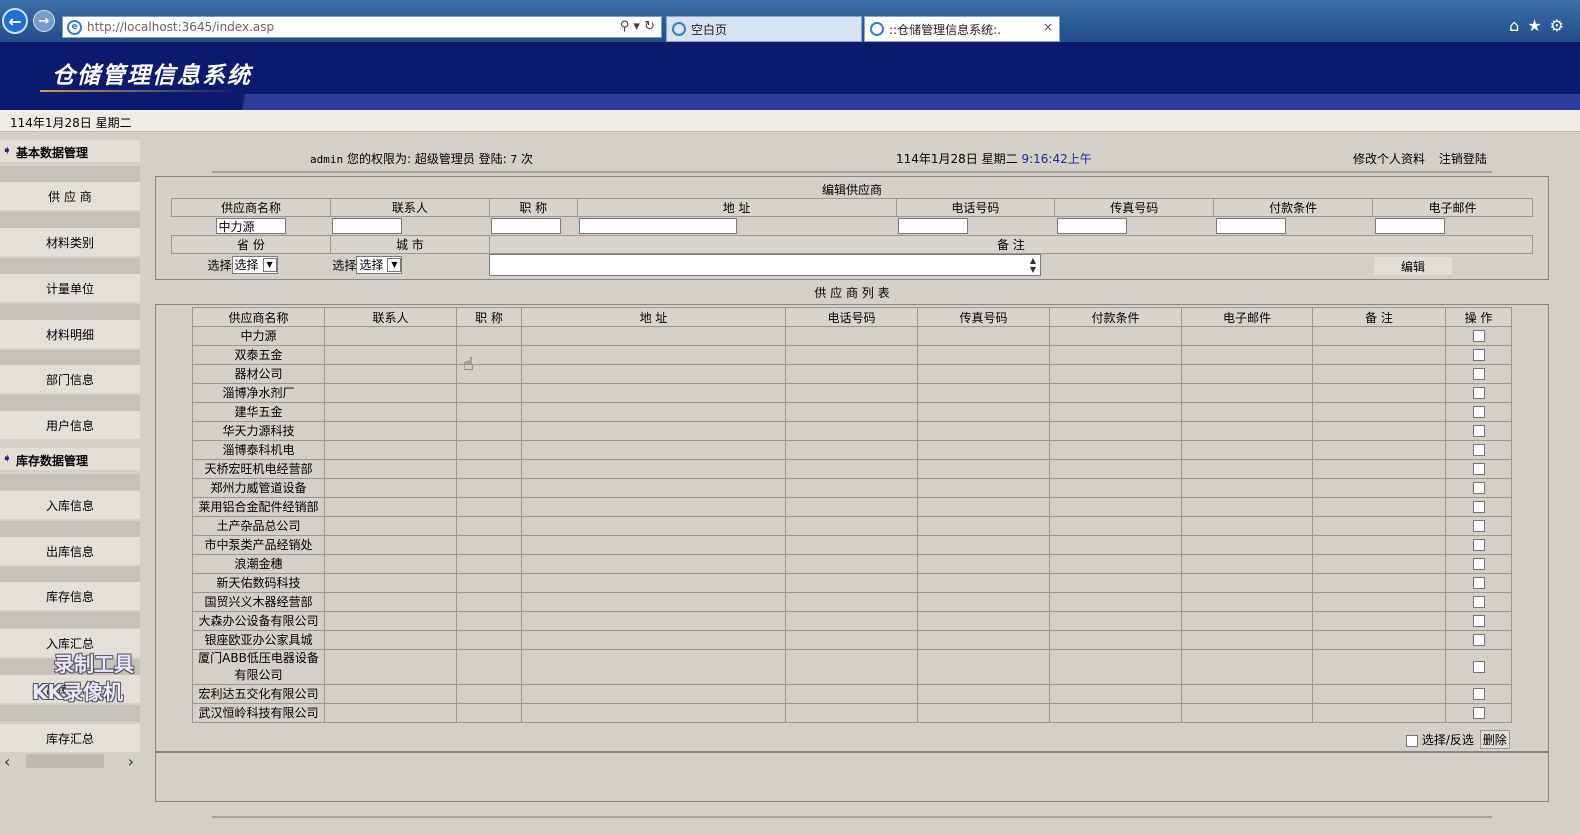 The width and height of the screenshot is (1580, 834). I want to click on sidebar-item-unit: 计量单位, so click(70, 288).